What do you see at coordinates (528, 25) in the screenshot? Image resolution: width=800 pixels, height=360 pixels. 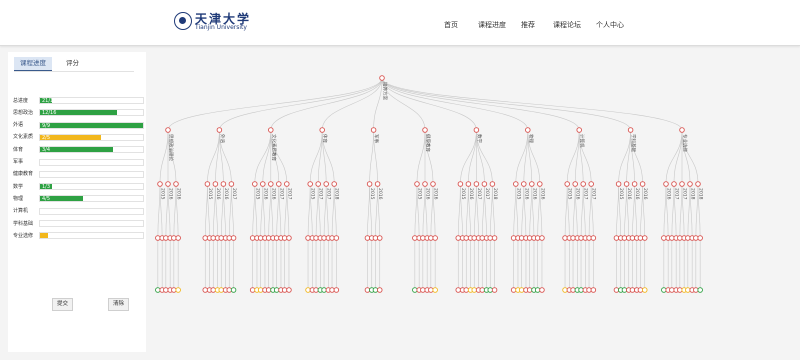 I see `nav-recommend: 推荐` at bounding box center [528, 25].